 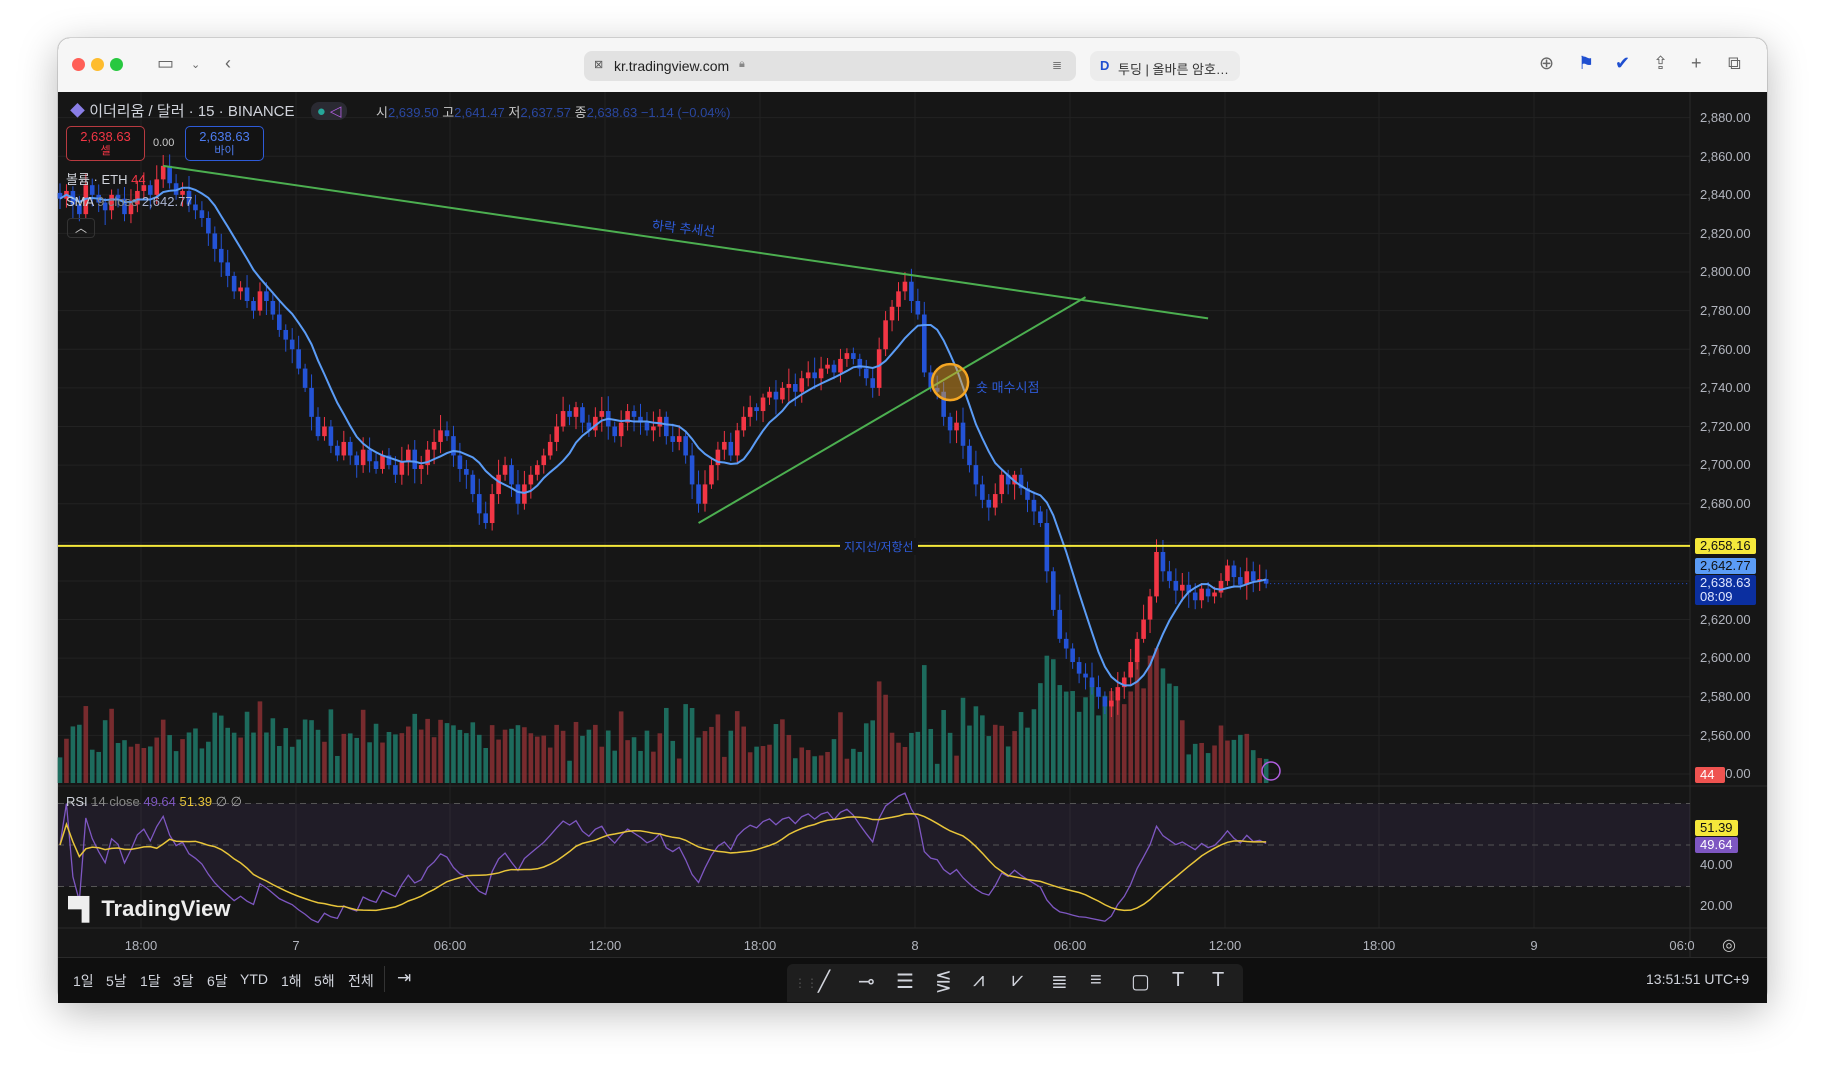 What do you see at coordinates (1725, 117) in the screenshot?
I see `price-axis-label: 2,880.00` at bounding box center [1725, 117].